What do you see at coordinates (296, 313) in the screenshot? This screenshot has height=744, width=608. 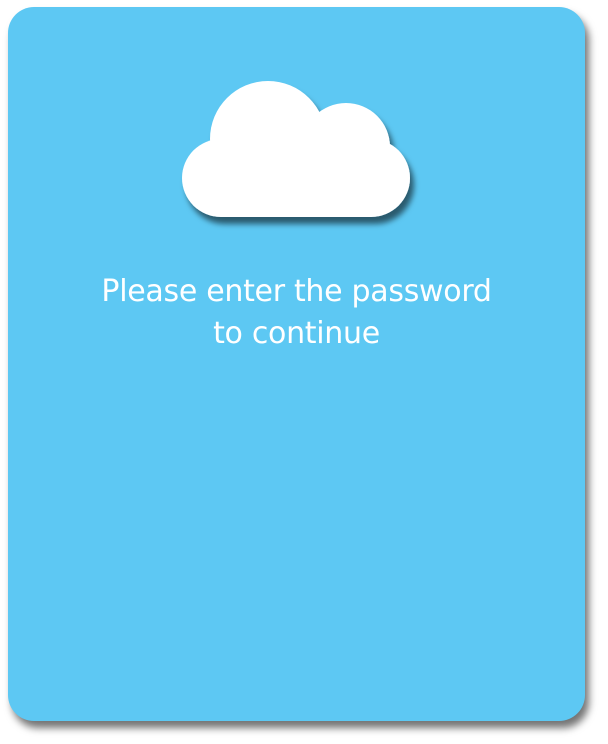 I see `password-prompt-message: Please enter the password to continue` at bounding box center [296, 313].